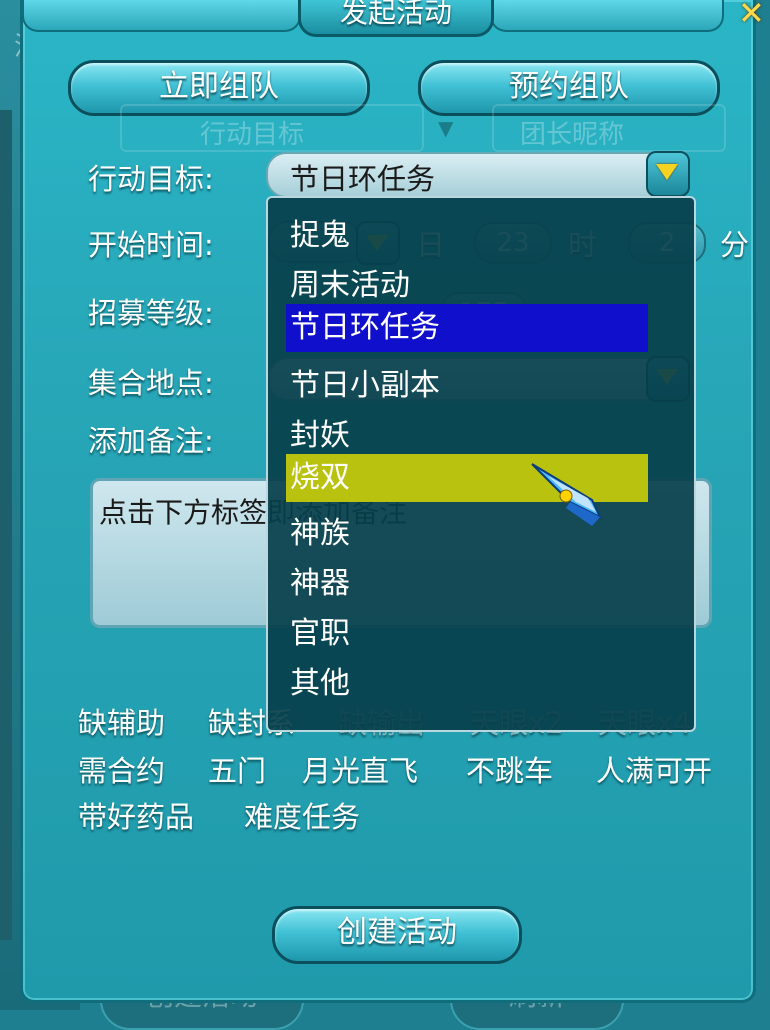 This screenshot has width=770, height=1030. Describe the element at coordinates (753, 14) in the screenshot. I see `close-icon: ✕` at that location.